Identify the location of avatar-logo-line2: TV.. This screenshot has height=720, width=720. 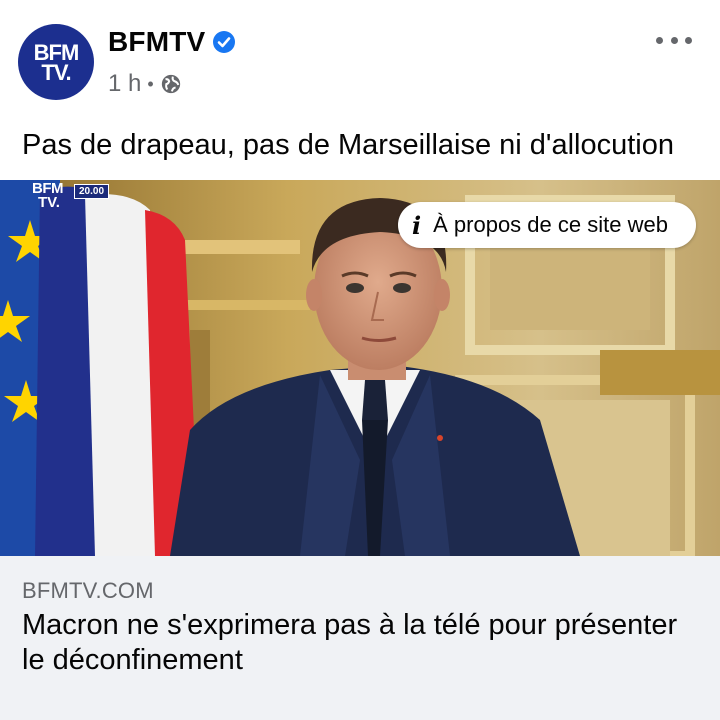
(56, 72).